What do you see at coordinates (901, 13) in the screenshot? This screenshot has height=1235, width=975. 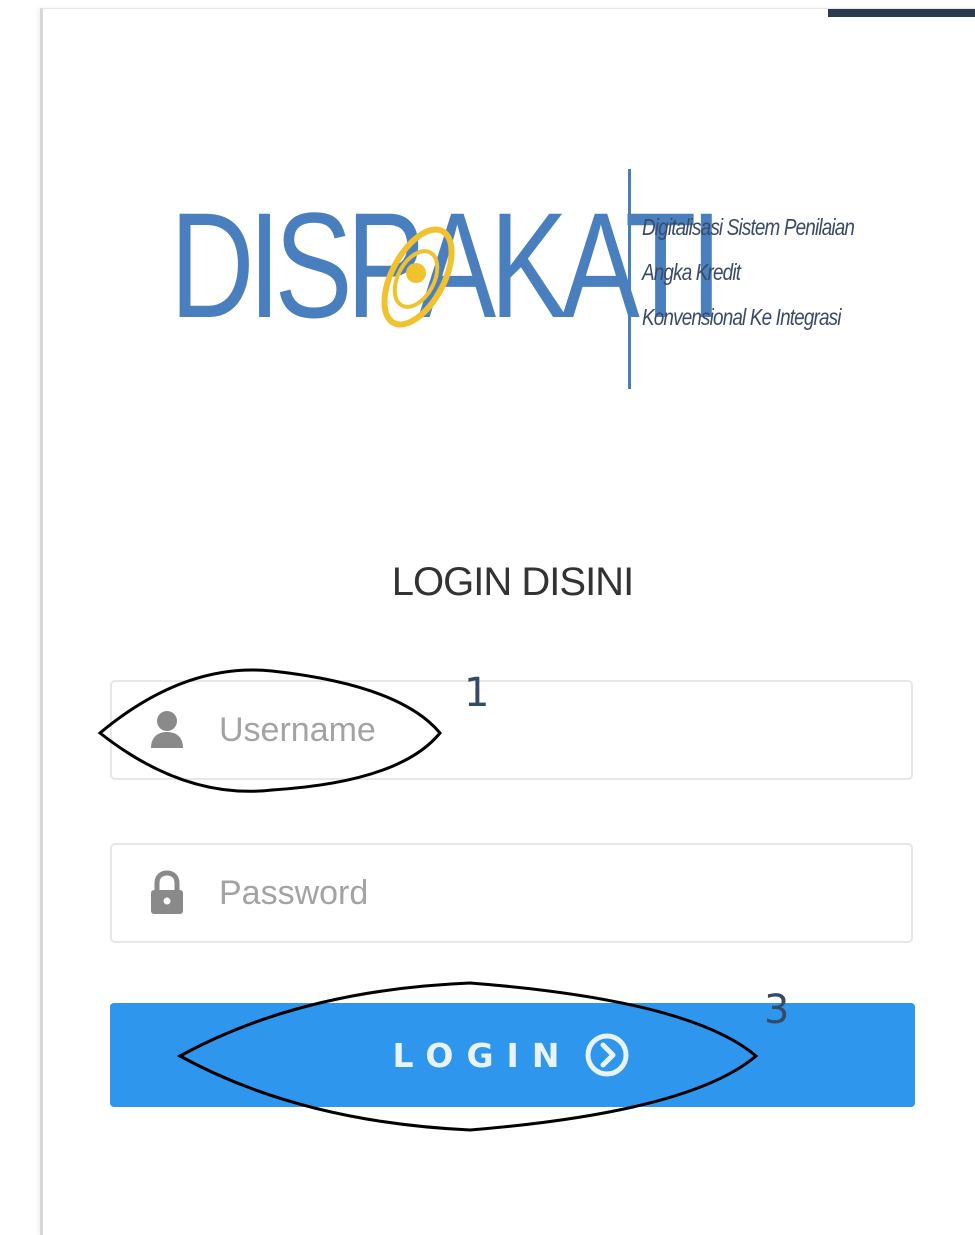 I see `corner-tab` at bounding box center [901, 13].